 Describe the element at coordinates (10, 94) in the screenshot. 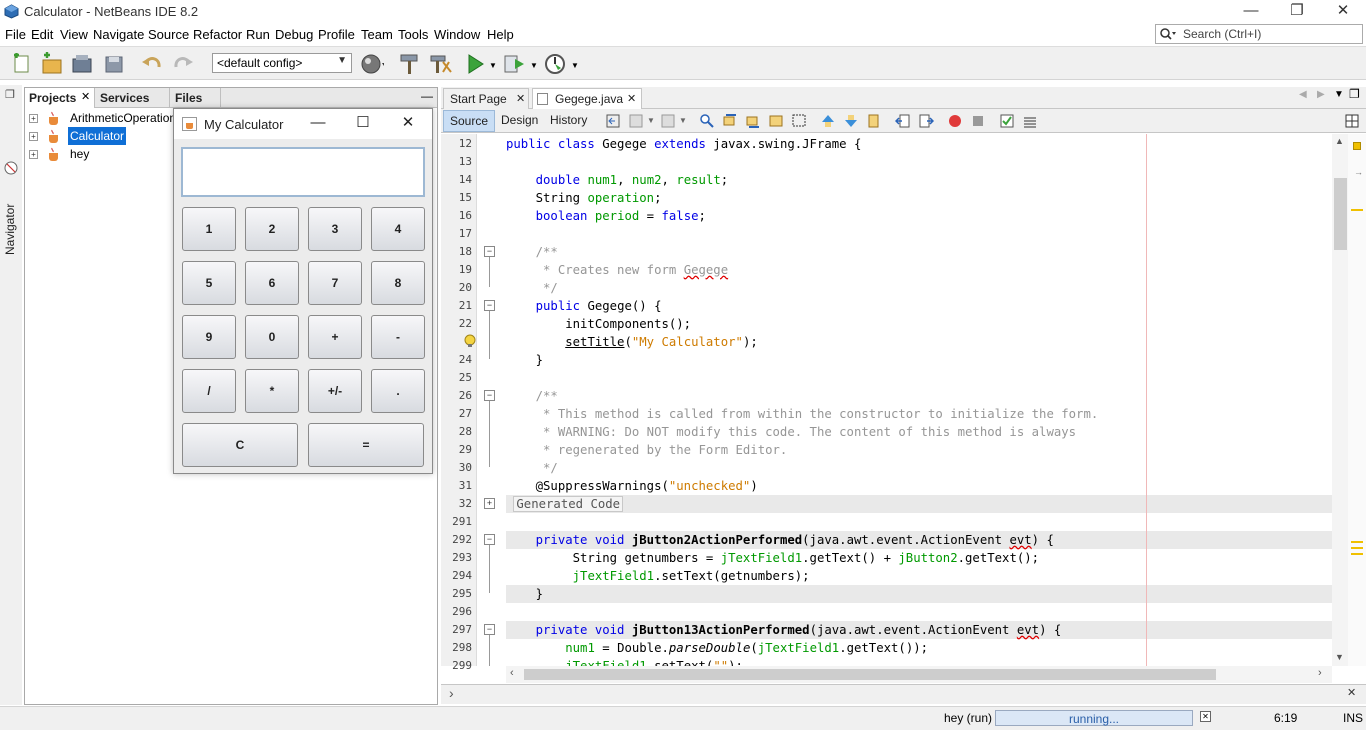

I see `restore-window-group-icon: ❐` at that location.